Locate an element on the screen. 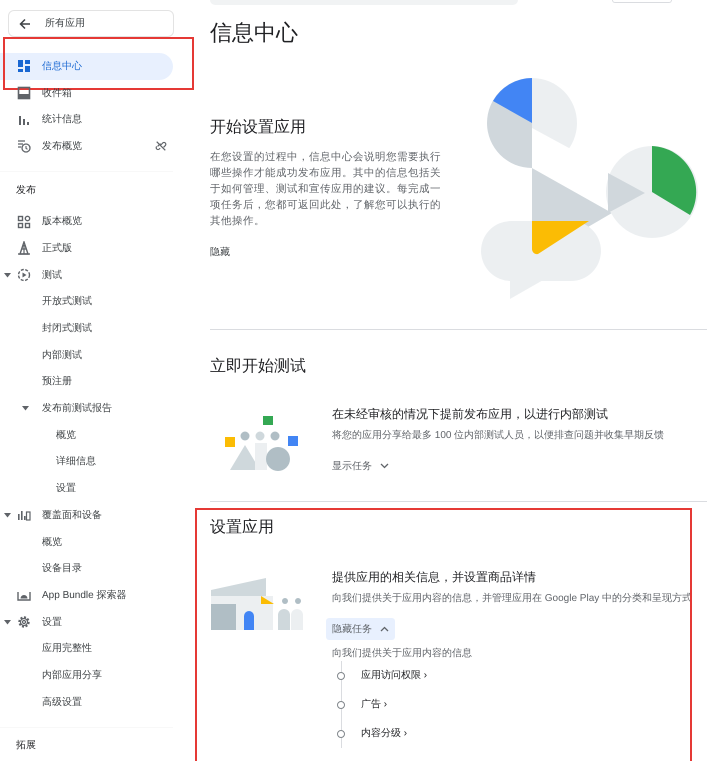 This screenshot has width=707, height=761. sidebar-item: 测试 is located at coordinates (86, 275).